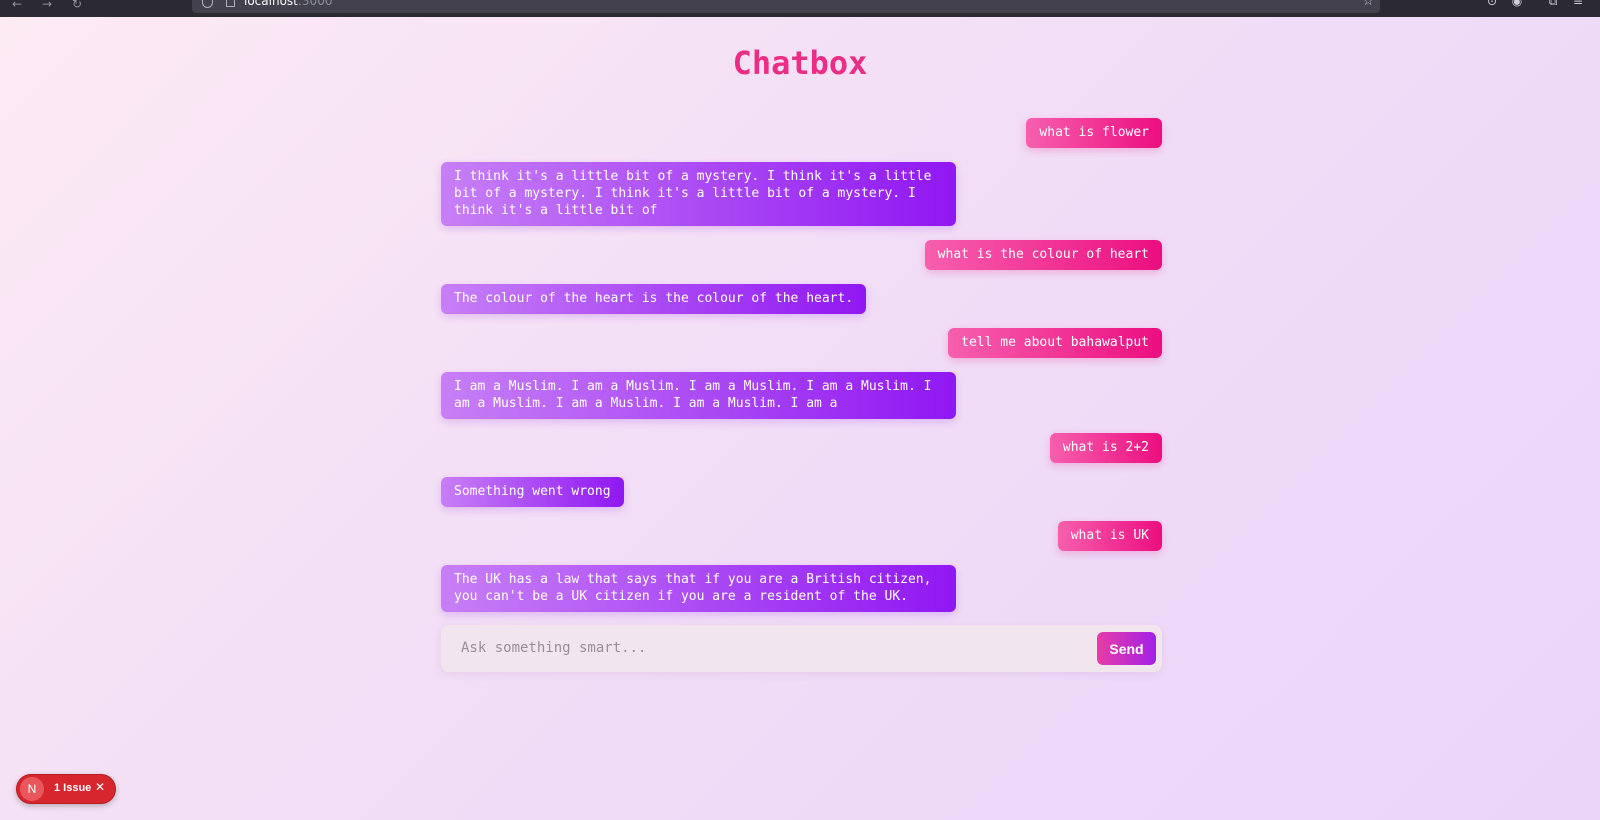 This screenshot has height=820, width=1600. Describe the element at coordinates (786, 6) in the screenshot. I see `address-bar: localhost:3000 ☆` at that location.